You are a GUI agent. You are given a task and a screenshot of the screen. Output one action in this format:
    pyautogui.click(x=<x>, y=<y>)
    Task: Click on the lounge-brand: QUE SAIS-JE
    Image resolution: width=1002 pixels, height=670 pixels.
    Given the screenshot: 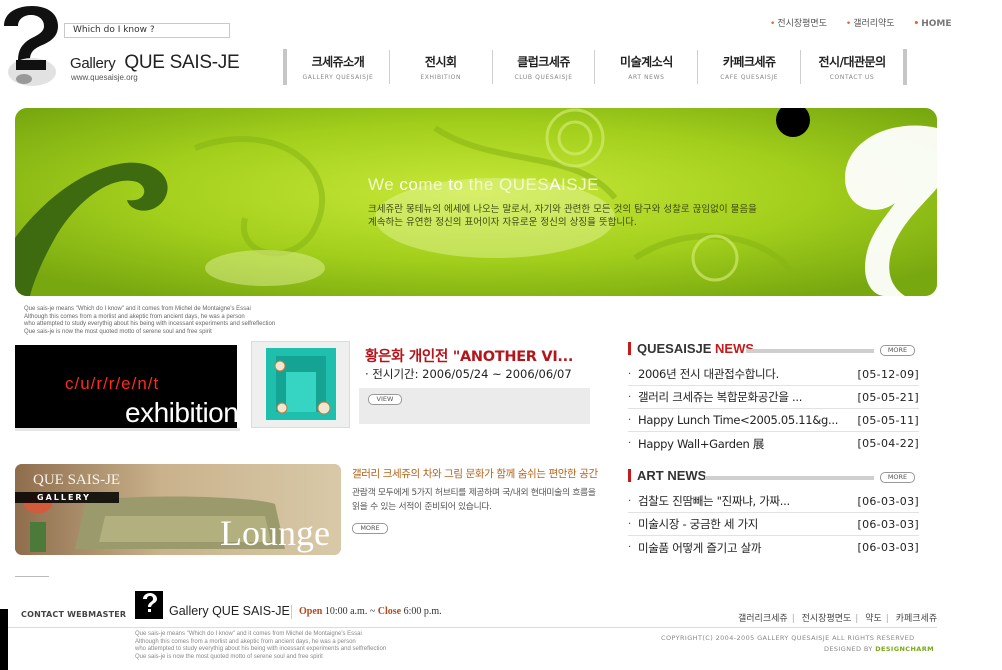 What is the action you would take?
    pyautogui.click(x=77, y=480)
    